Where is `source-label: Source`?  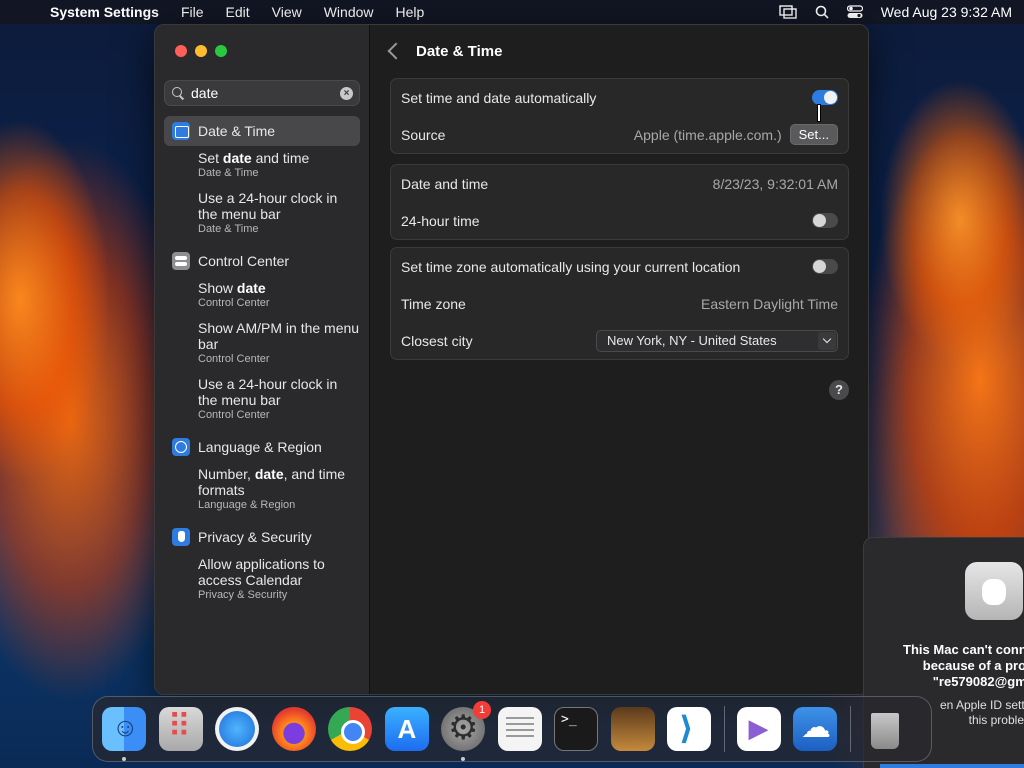
source-label: Source is located at coordinates (423, 134).